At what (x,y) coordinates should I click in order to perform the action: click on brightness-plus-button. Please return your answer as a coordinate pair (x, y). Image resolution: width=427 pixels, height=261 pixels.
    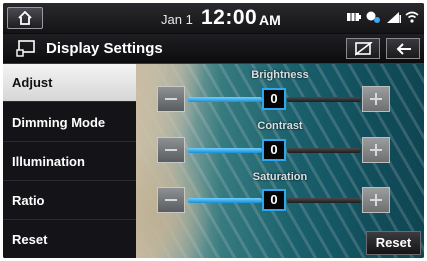
    Looking at the image, I should click on (376, 99).